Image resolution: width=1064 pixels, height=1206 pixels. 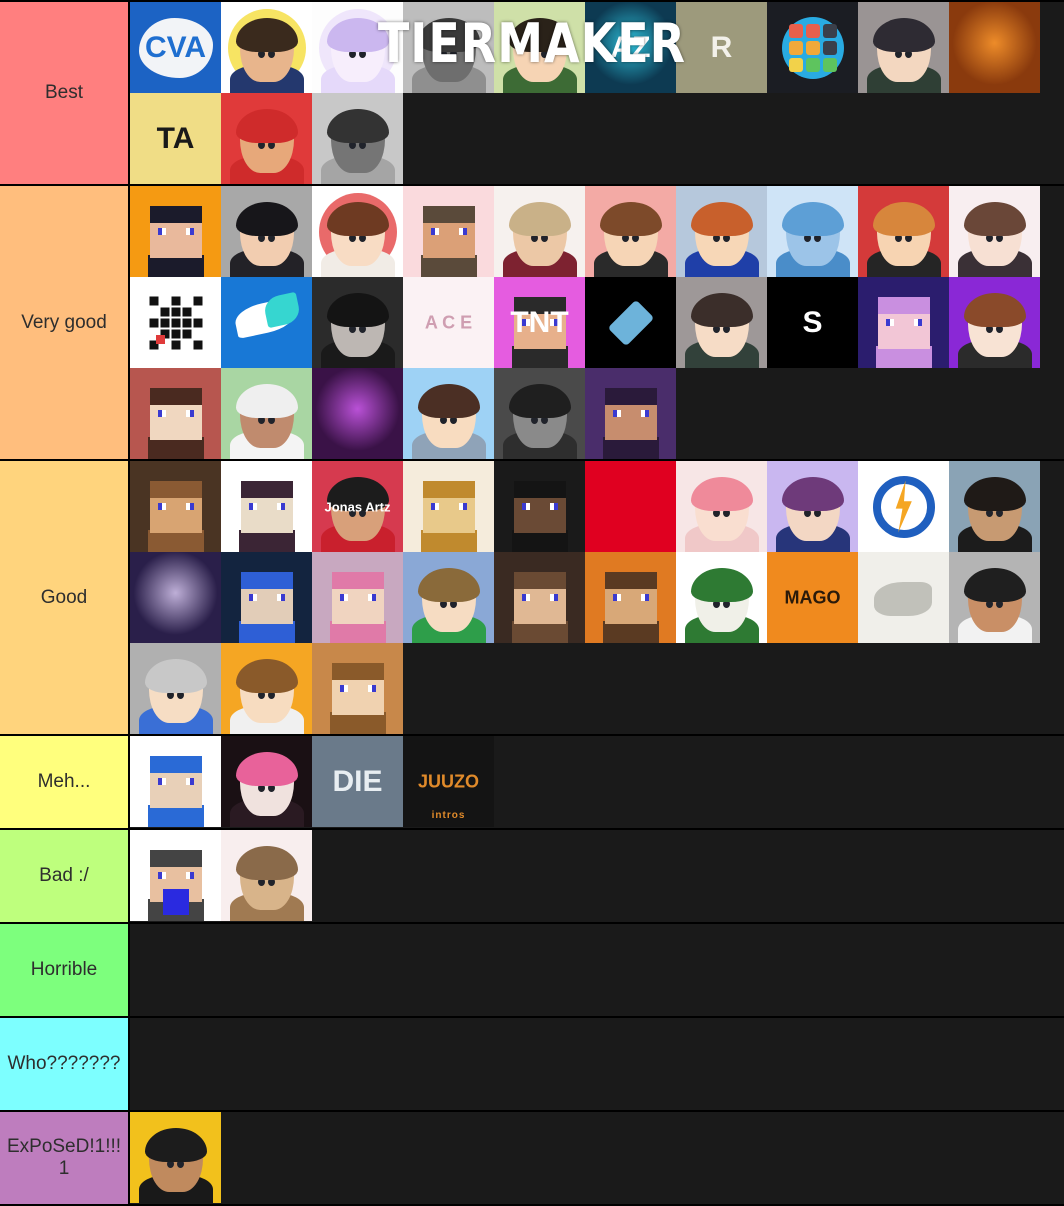 What do you see at coordinates (266, 231) in the screenshot?
I see `white-hood-smirk-avatar` at bounding box center [266, 231].